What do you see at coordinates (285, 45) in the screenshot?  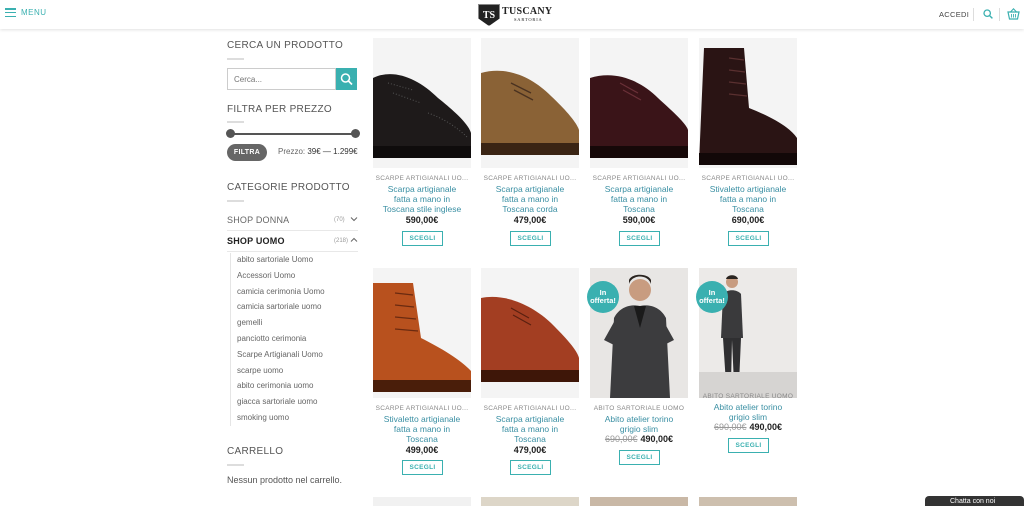 I see `search-heading: CERCA UN PRODOTTO` at bounding box center [285, 45].